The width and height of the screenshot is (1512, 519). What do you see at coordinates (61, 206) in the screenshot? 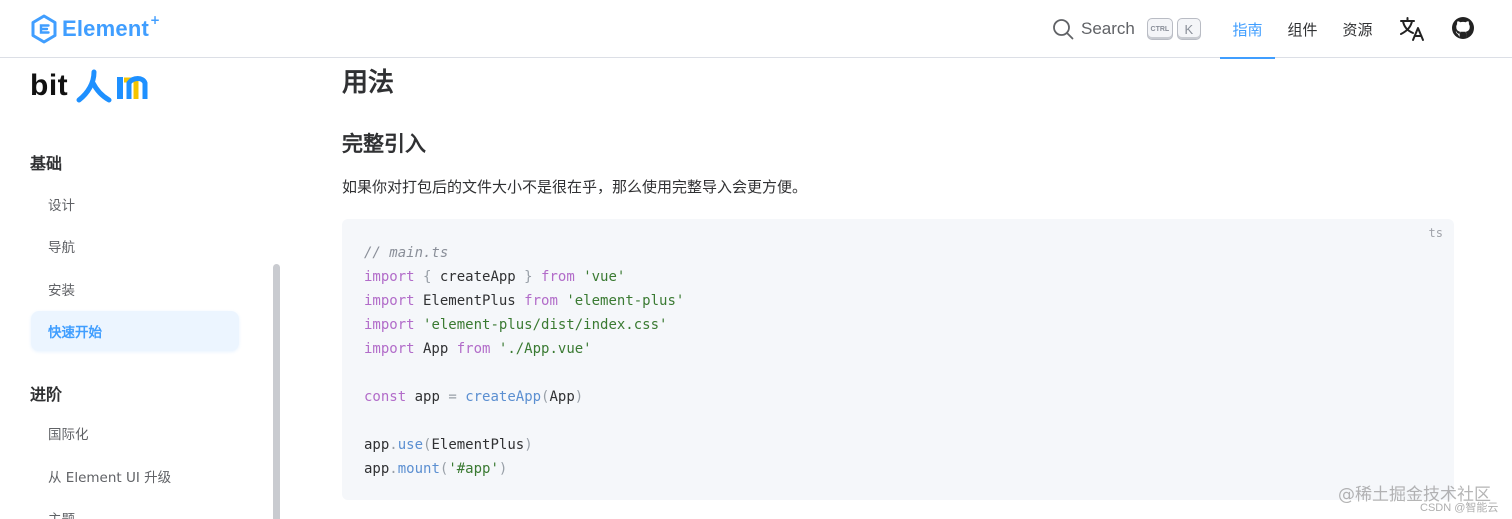
I see `sidebar-item-label: 设计` at bounding box center [61, 206].